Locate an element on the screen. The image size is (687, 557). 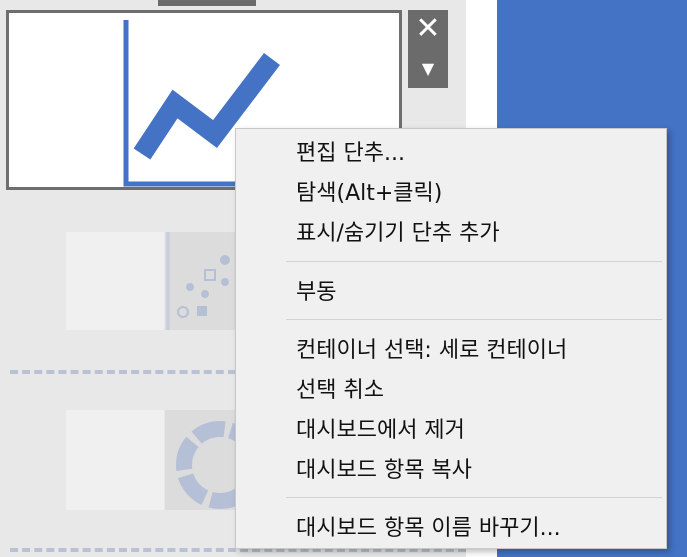
scatter-tile-left is located at coordinates (115, 281).